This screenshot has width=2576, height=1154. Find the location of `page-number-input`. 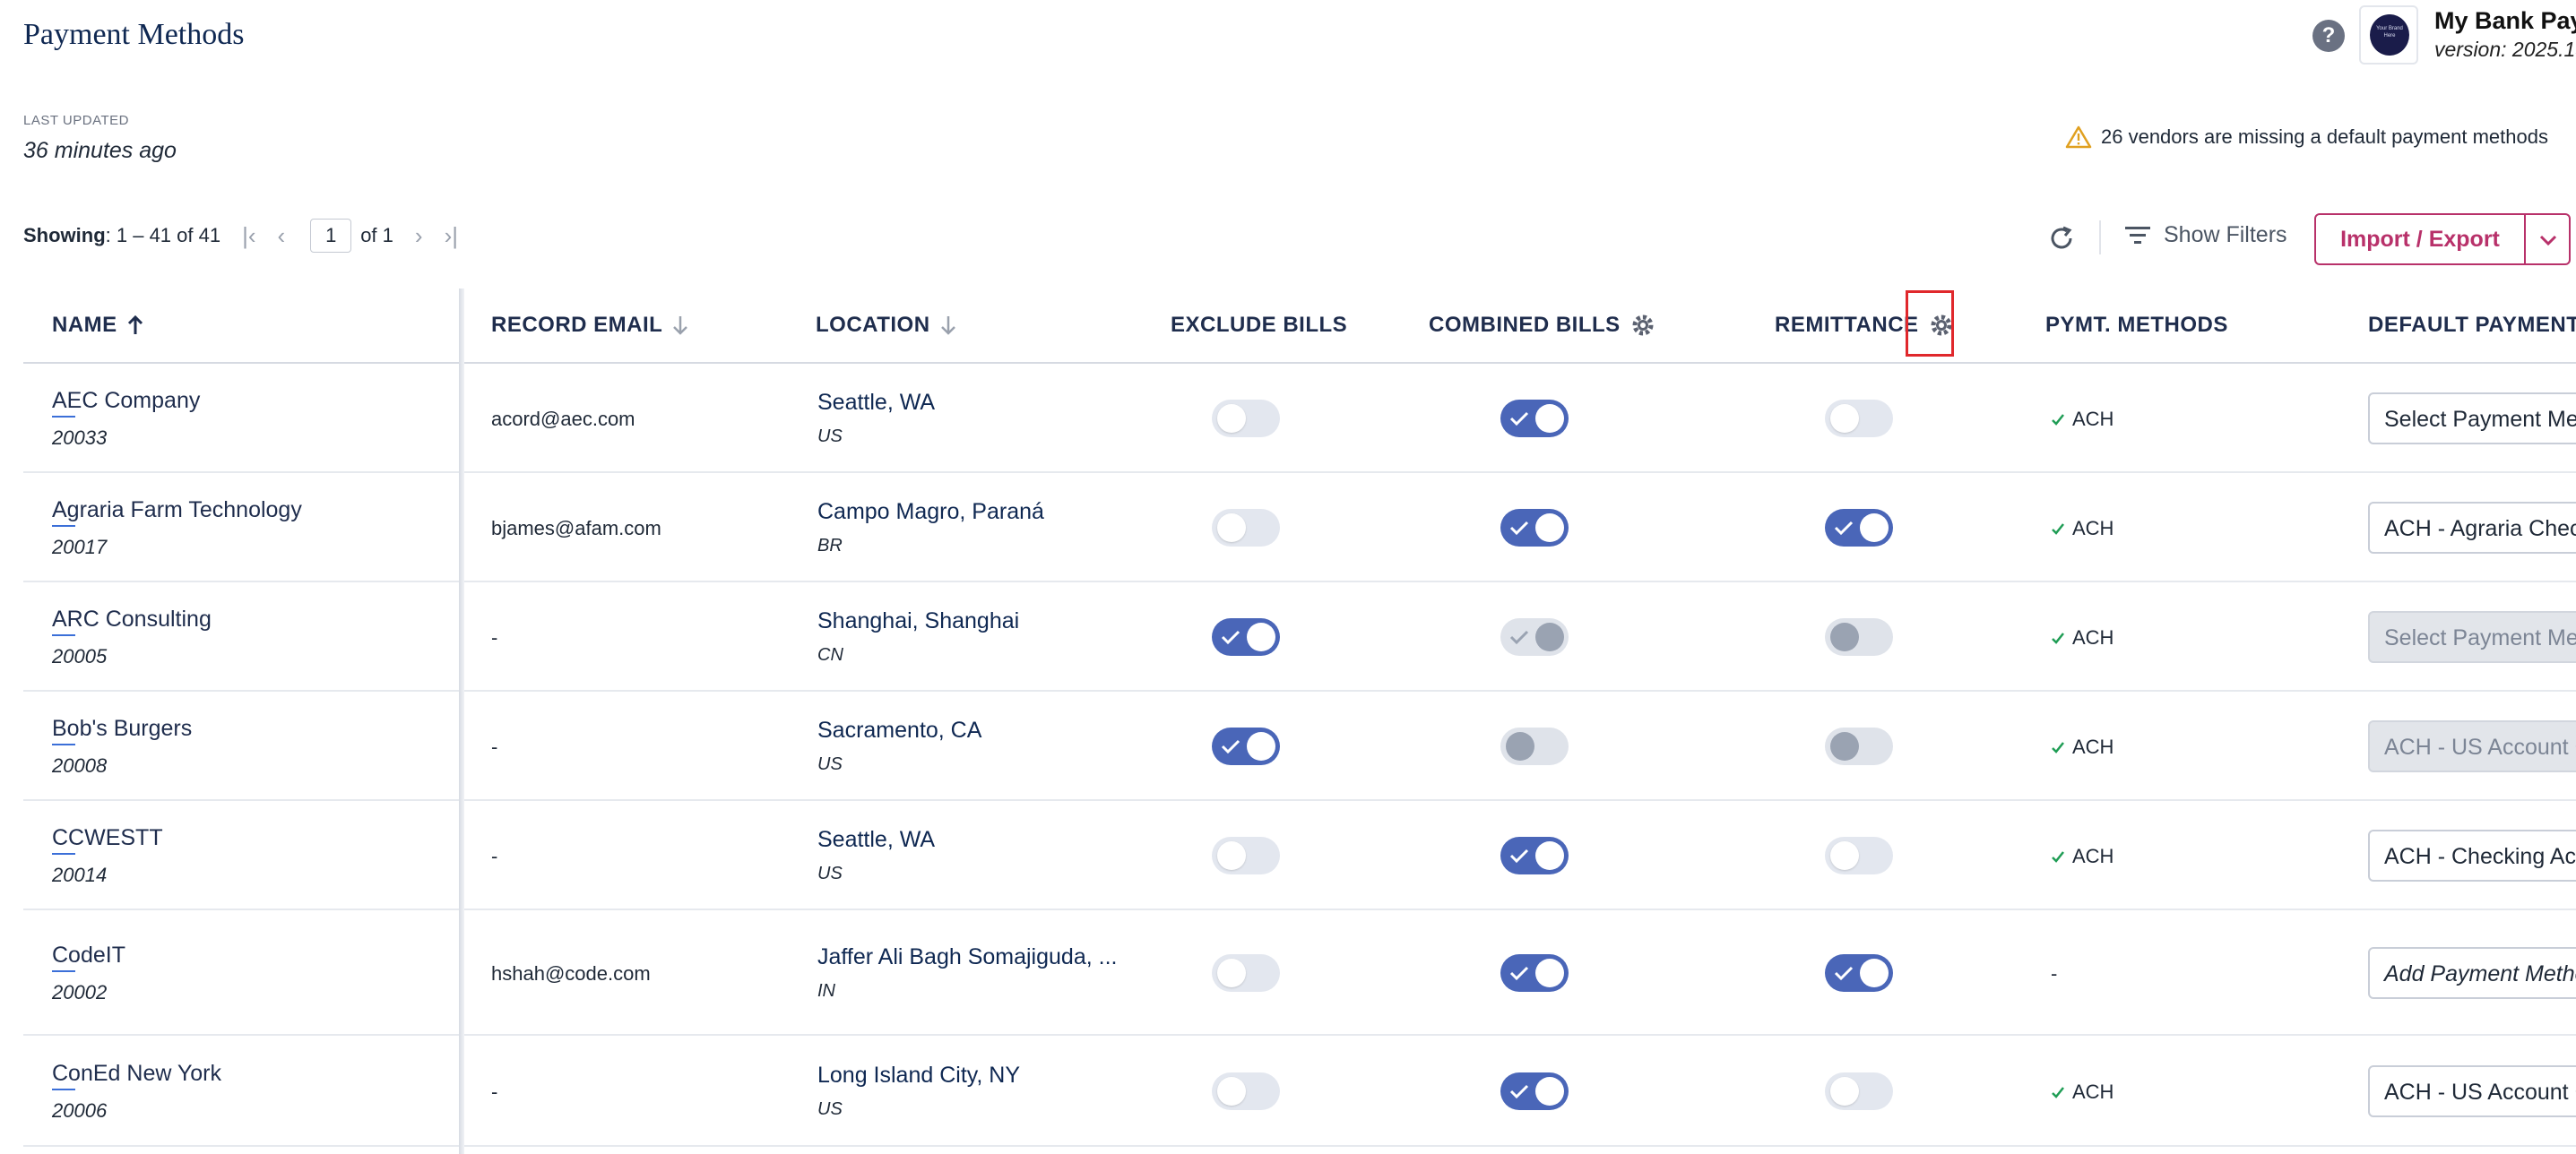

page-number-input is located at coordinates (331, 236).